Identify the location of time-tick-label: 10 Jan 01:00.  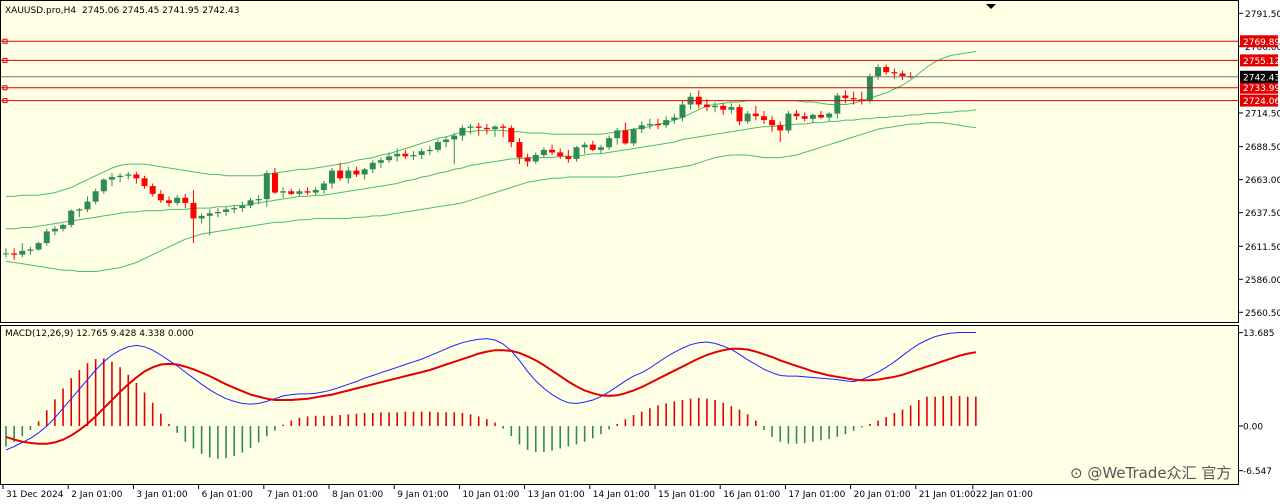
(490, 495).